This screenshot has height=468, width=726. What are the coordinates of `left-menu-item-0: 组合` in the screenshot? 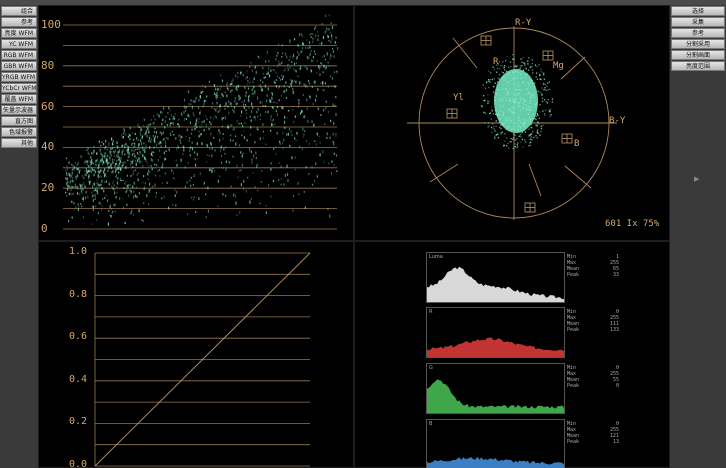 It's located at (19, 11).